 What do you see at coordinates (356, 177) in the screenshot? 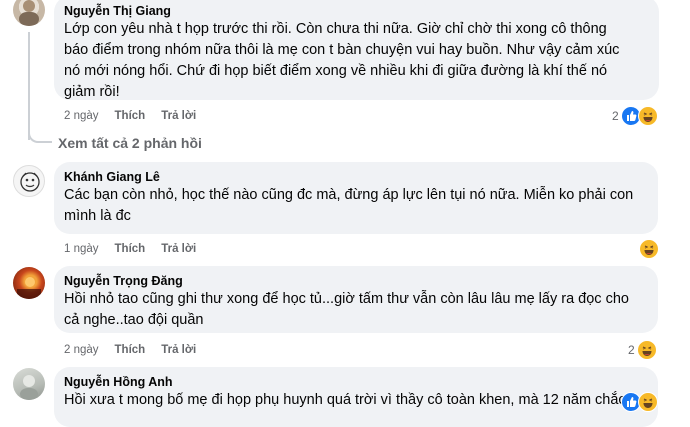
I see `comment-author: Khánh Giang Lê` at bounding box center [356, 177].